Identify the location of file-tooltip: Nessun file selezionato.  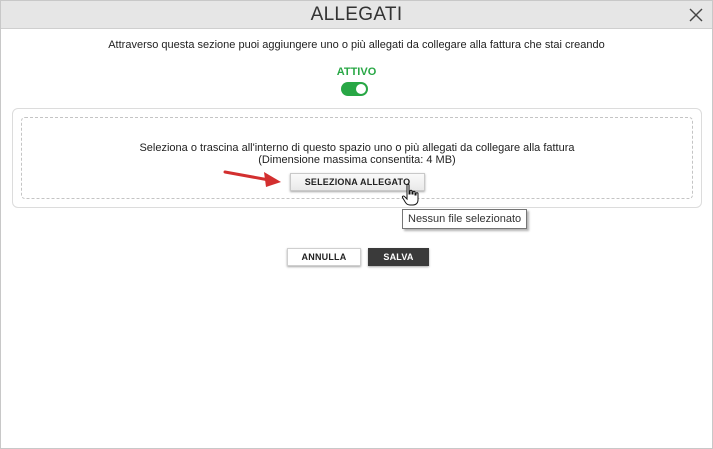
(465, 219).